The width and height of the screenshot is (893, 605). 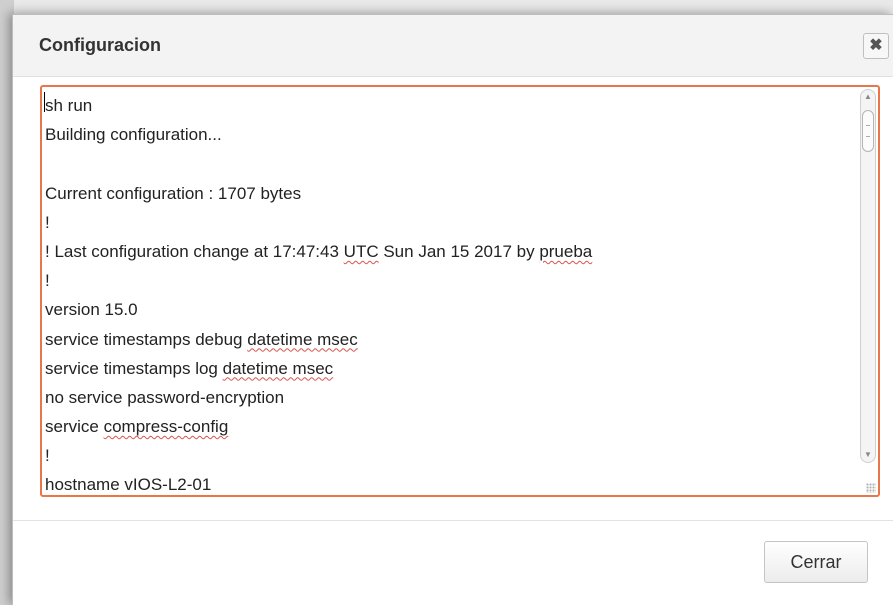 I want to click on spellcheck-word: compress-config, so click(x=166, y=427).